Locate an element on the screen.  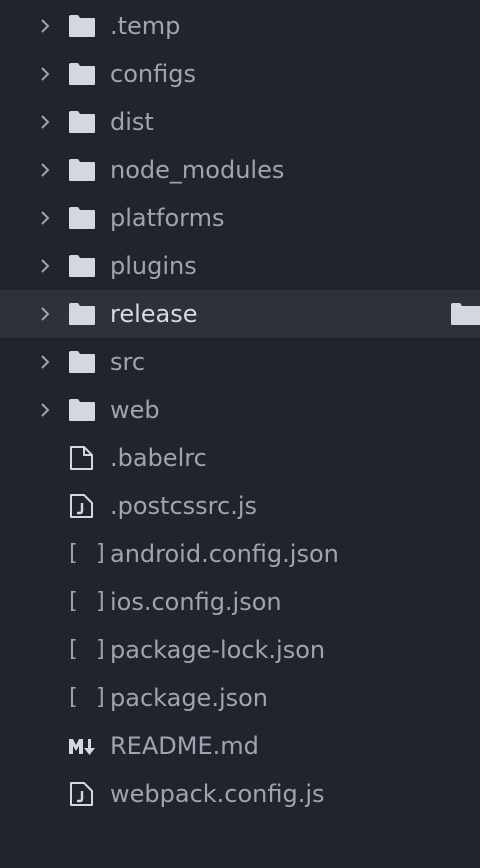
tree-folder-plugins: plugins is located at coordinates (240, 266).